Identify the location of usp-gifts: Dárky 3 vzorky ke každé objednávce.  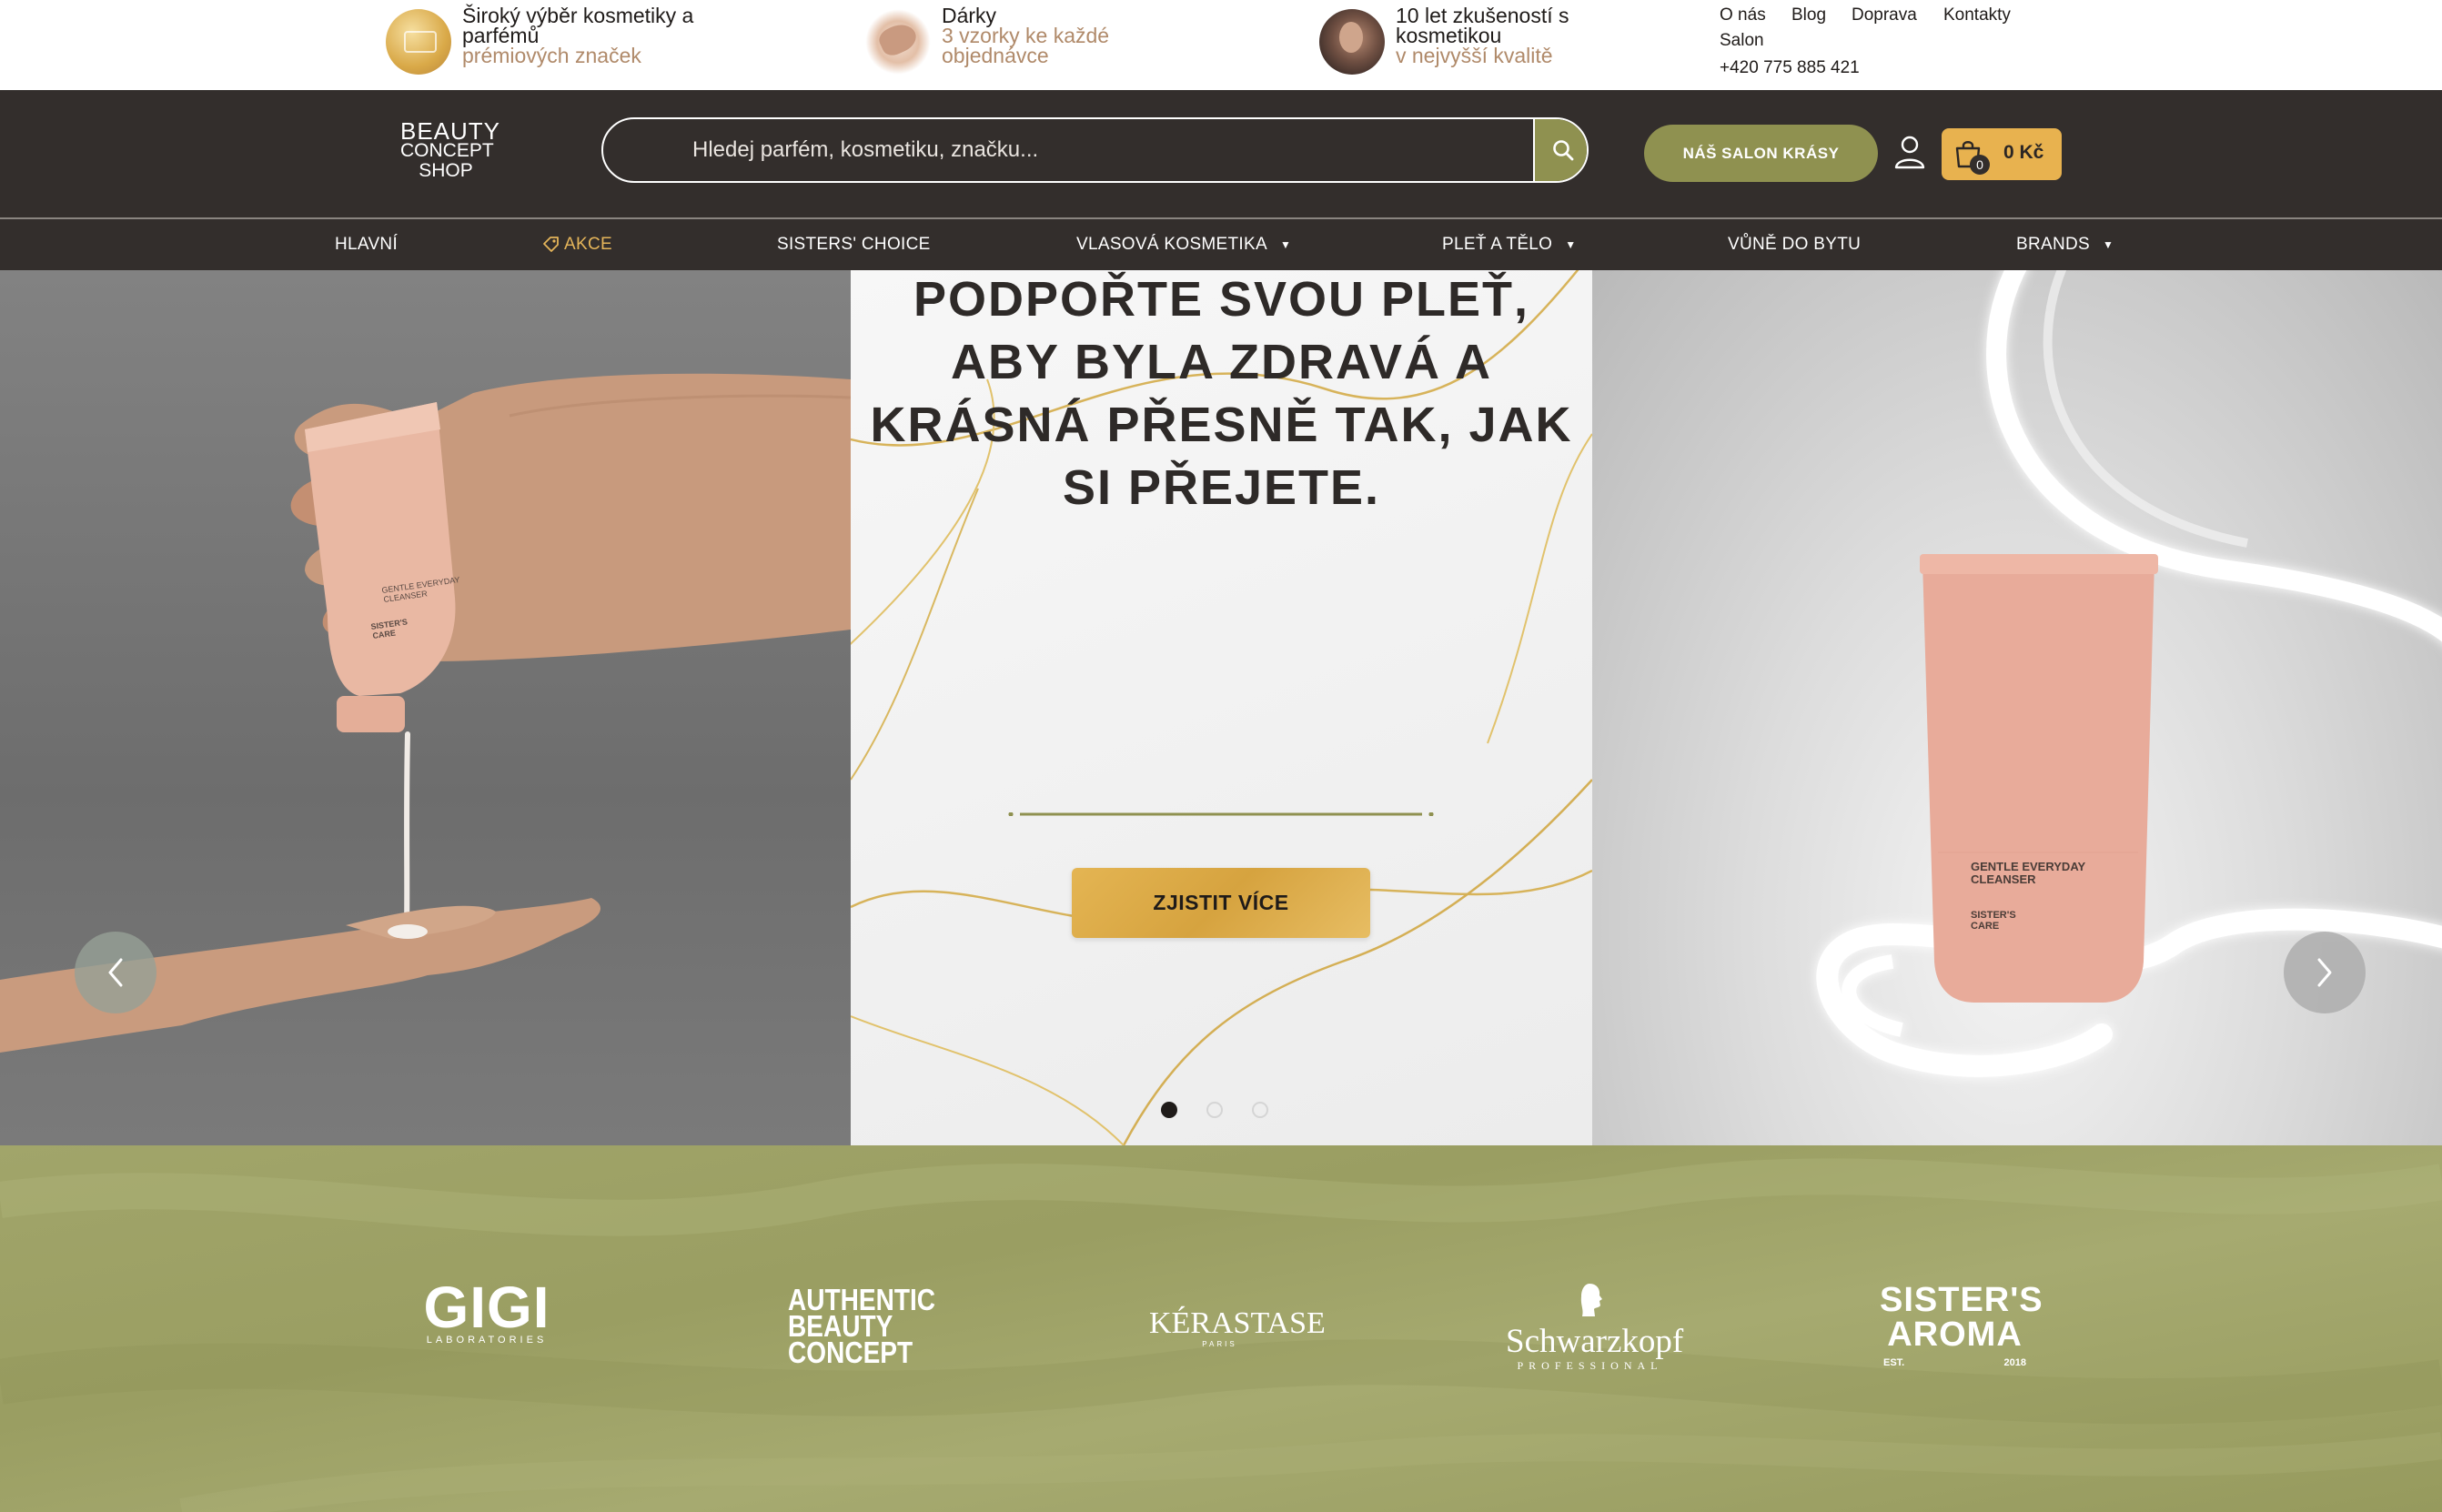
(995, 40).